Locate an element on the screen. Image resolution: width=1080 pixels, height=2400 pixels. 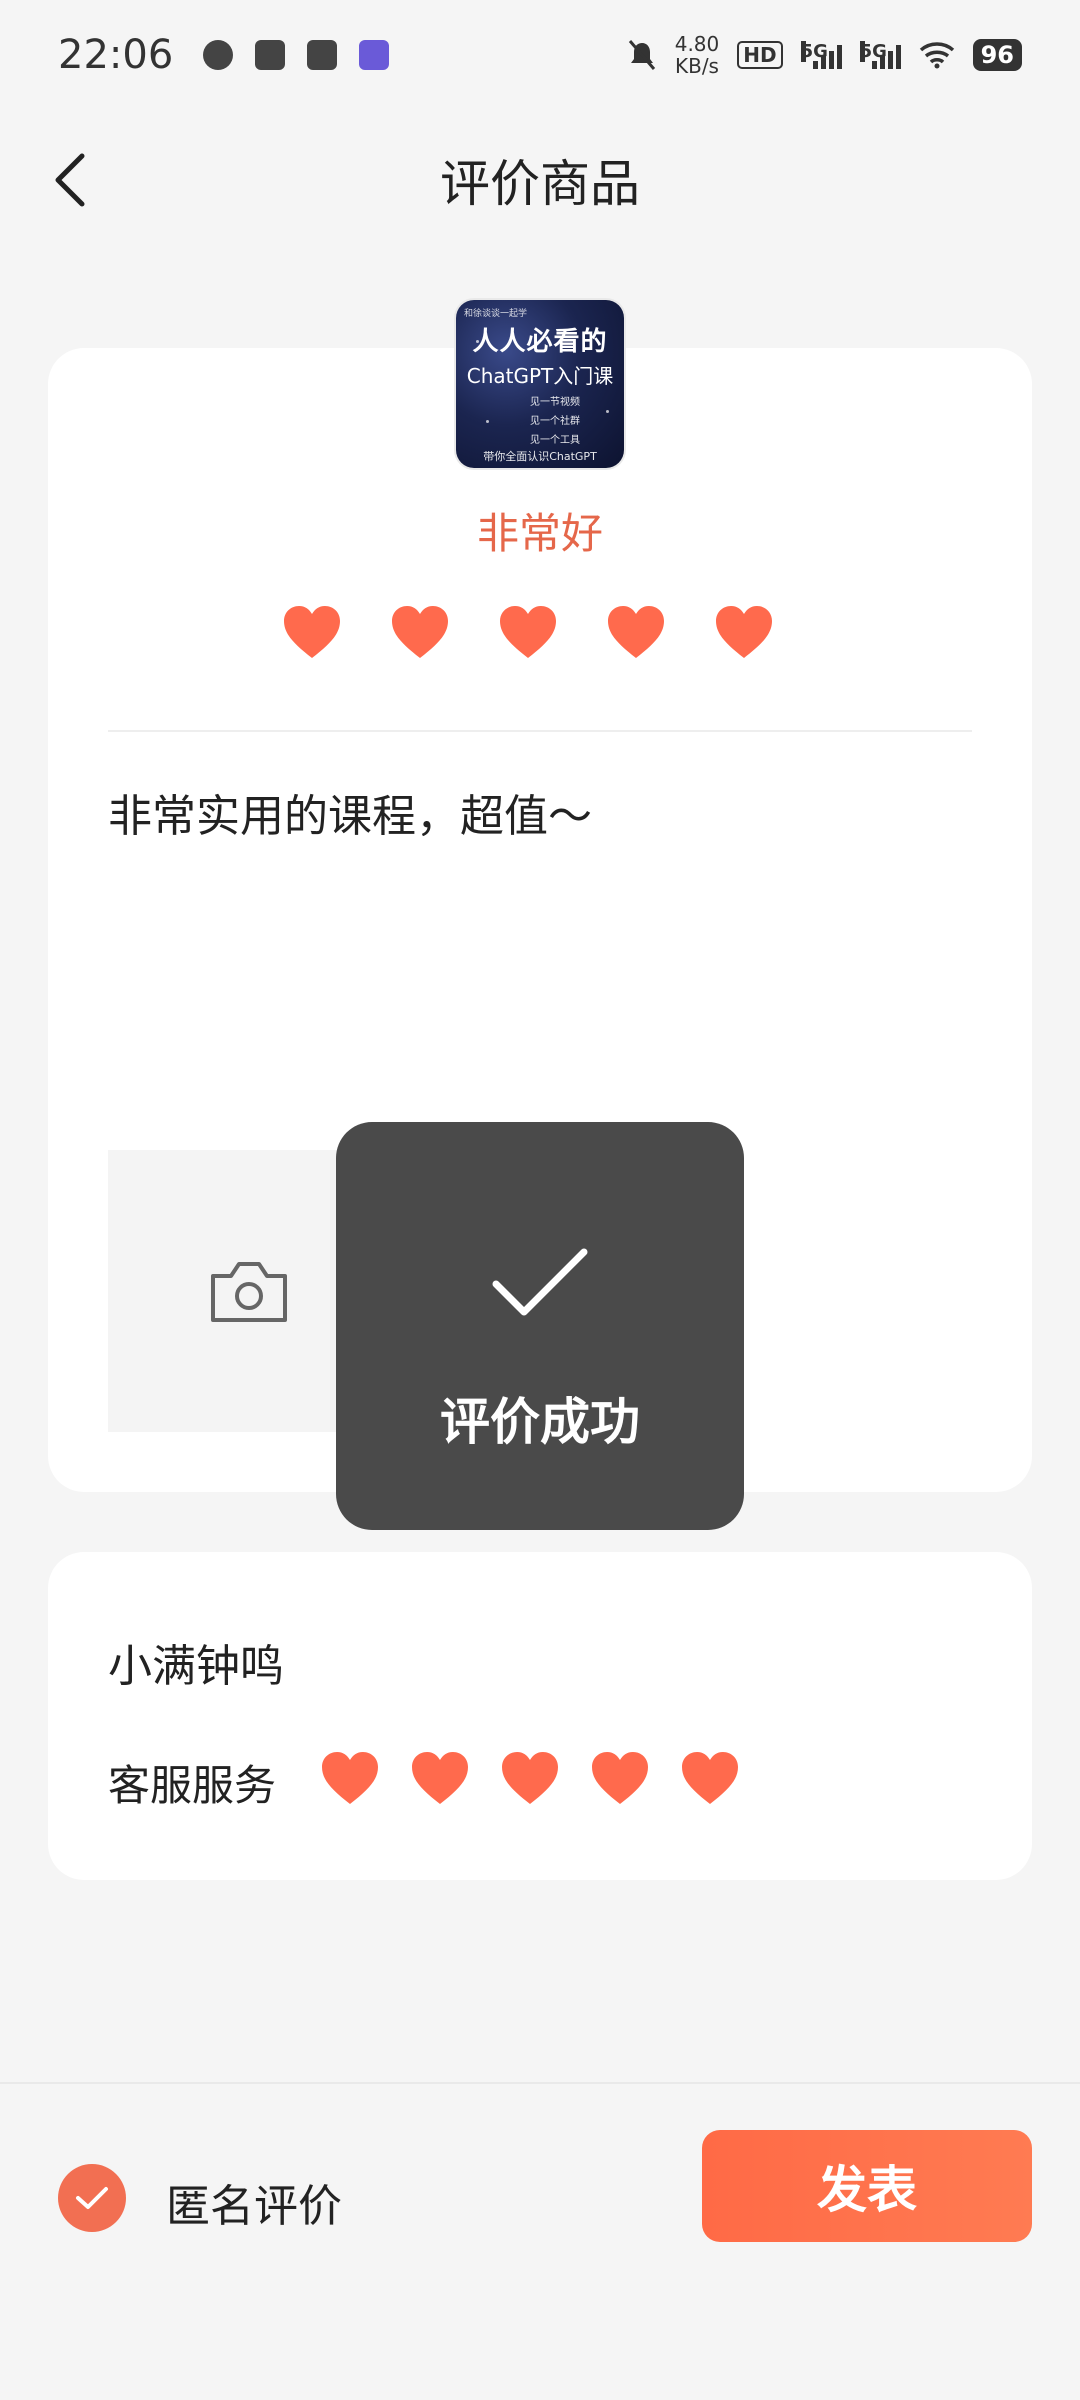
back-button is located at coordinates (70, 180).